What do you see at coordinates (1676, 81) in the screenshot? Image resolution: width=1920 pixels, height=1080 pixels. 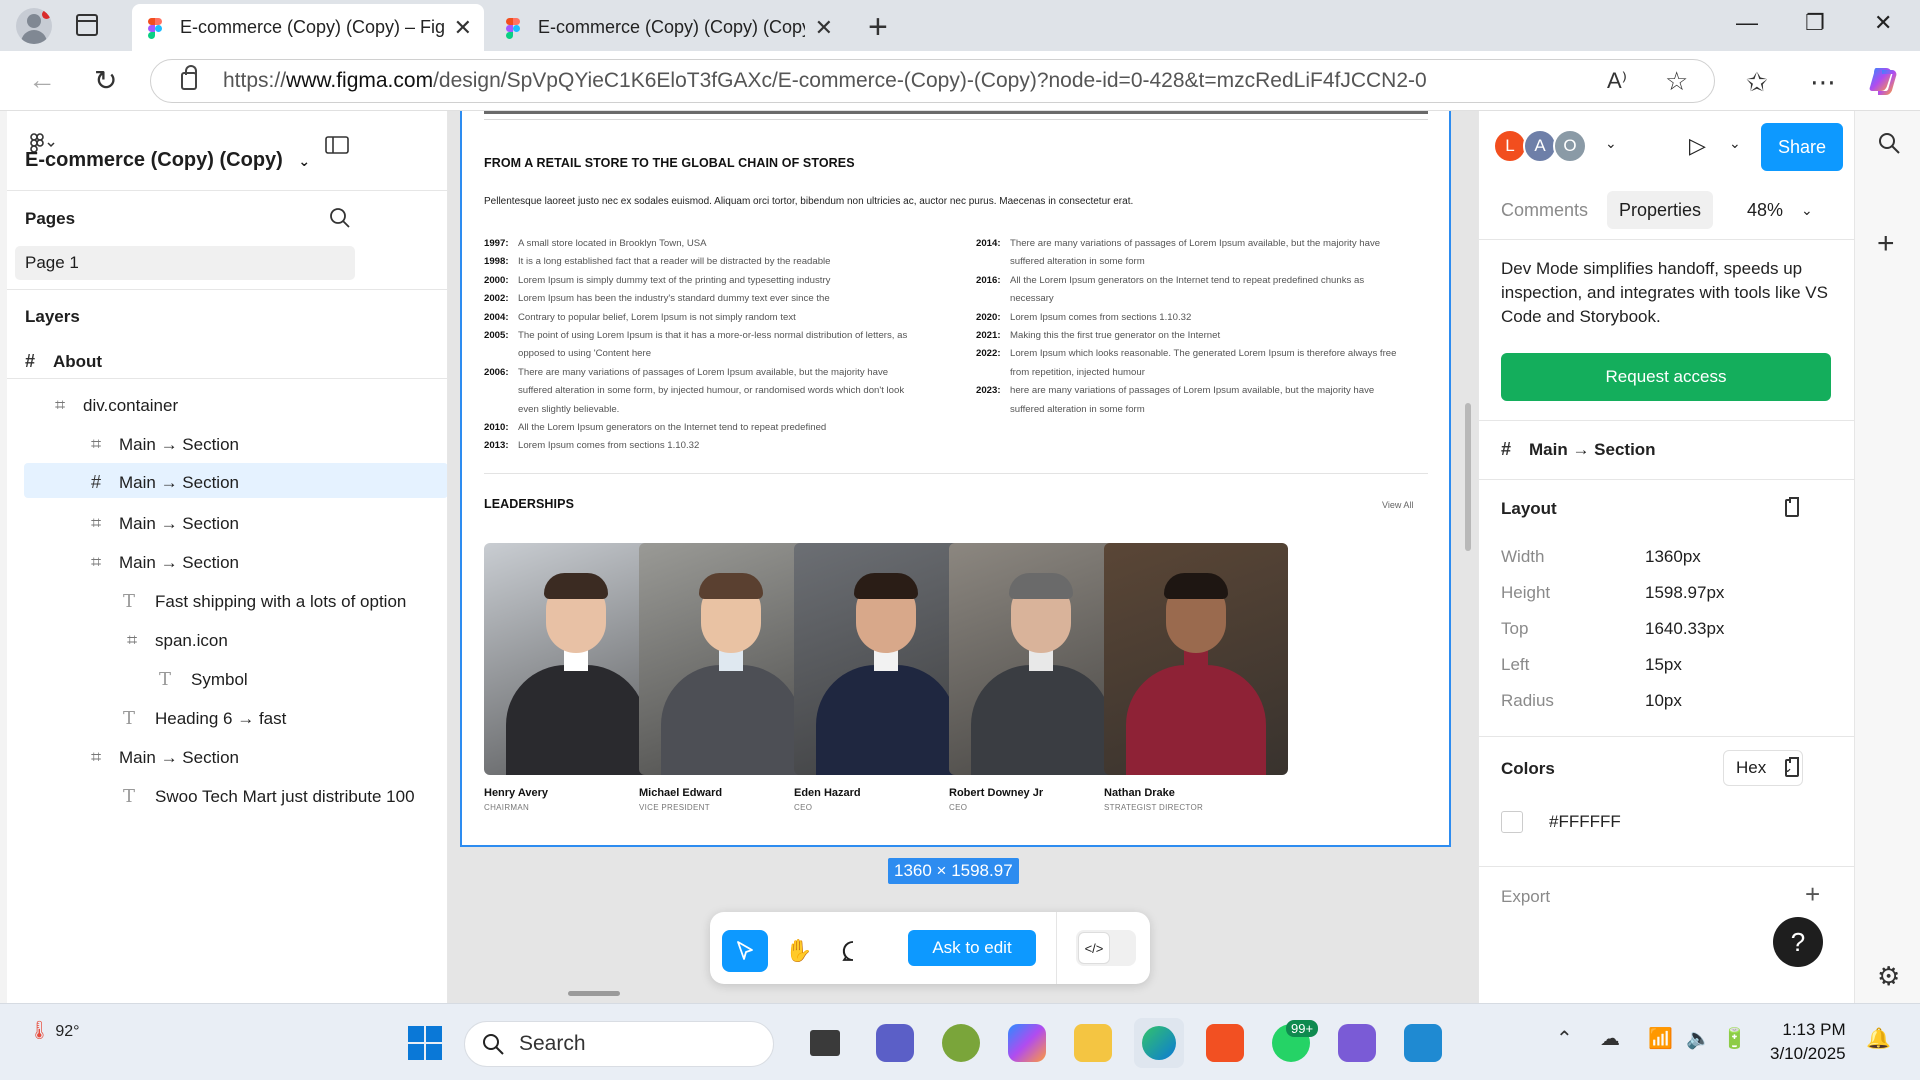 I see `favorite-star-icon: ☆` at bounding box center [1676, 81].